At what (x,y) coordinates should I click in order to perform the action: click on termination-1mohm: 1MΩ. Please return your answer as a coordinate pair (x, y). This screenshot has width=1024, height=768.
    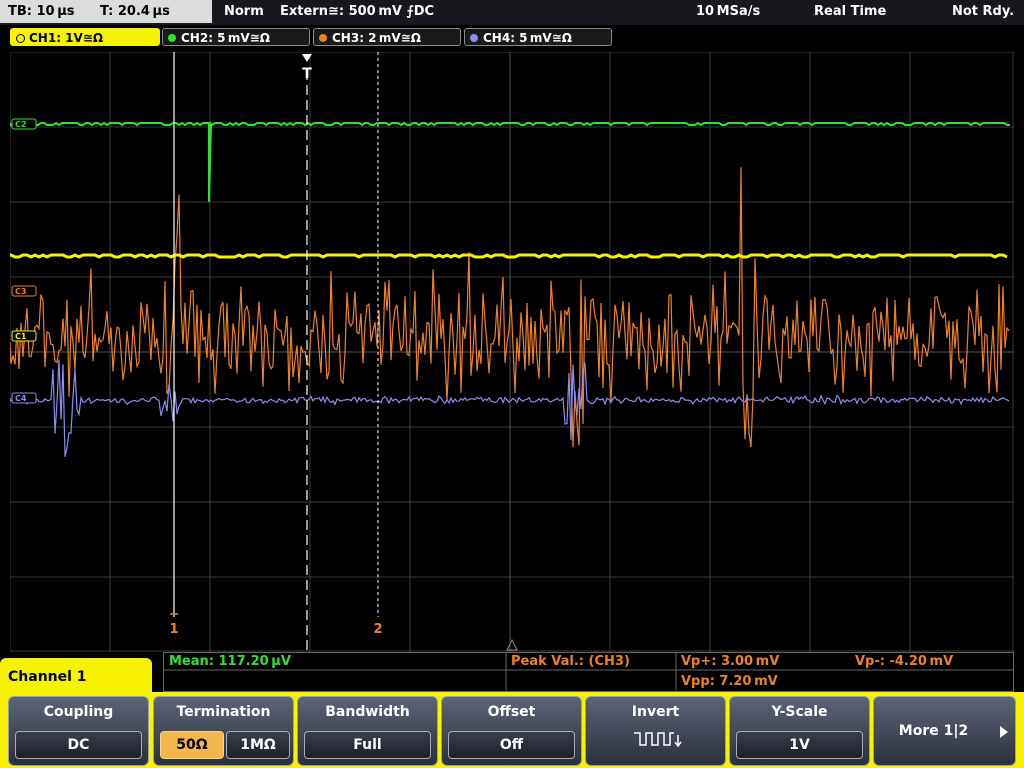
    Looking at the image, I should click on (258, 745).